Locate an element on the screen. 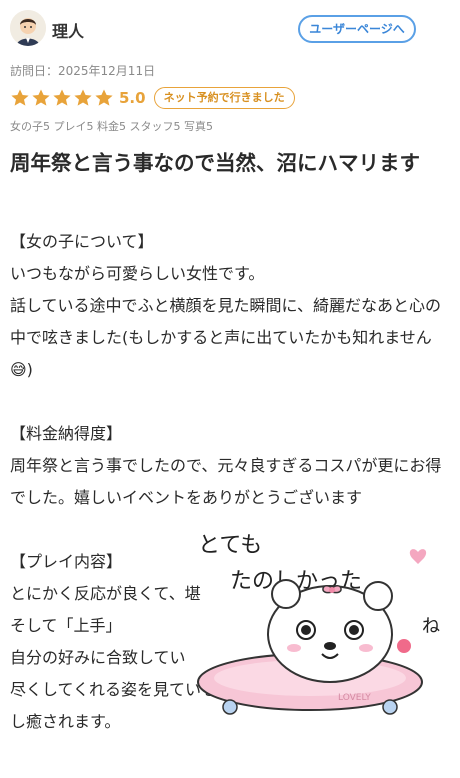  star-rating is located at coordinates (62, 98).